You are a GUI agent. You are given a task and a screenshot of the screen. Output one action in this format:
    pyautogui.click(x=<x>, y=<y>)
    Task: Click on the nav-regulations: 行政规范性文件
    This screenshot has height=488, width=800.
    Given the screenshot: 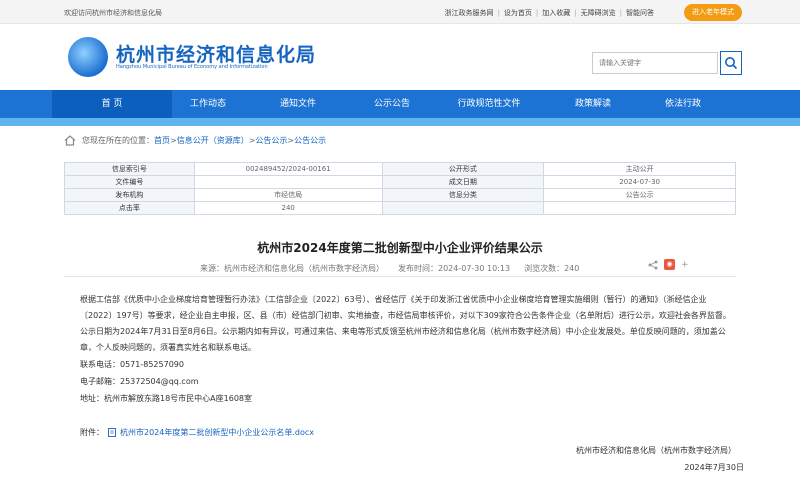 What is the action you would take?
    pyautogui.click(x=489, y=104)
    